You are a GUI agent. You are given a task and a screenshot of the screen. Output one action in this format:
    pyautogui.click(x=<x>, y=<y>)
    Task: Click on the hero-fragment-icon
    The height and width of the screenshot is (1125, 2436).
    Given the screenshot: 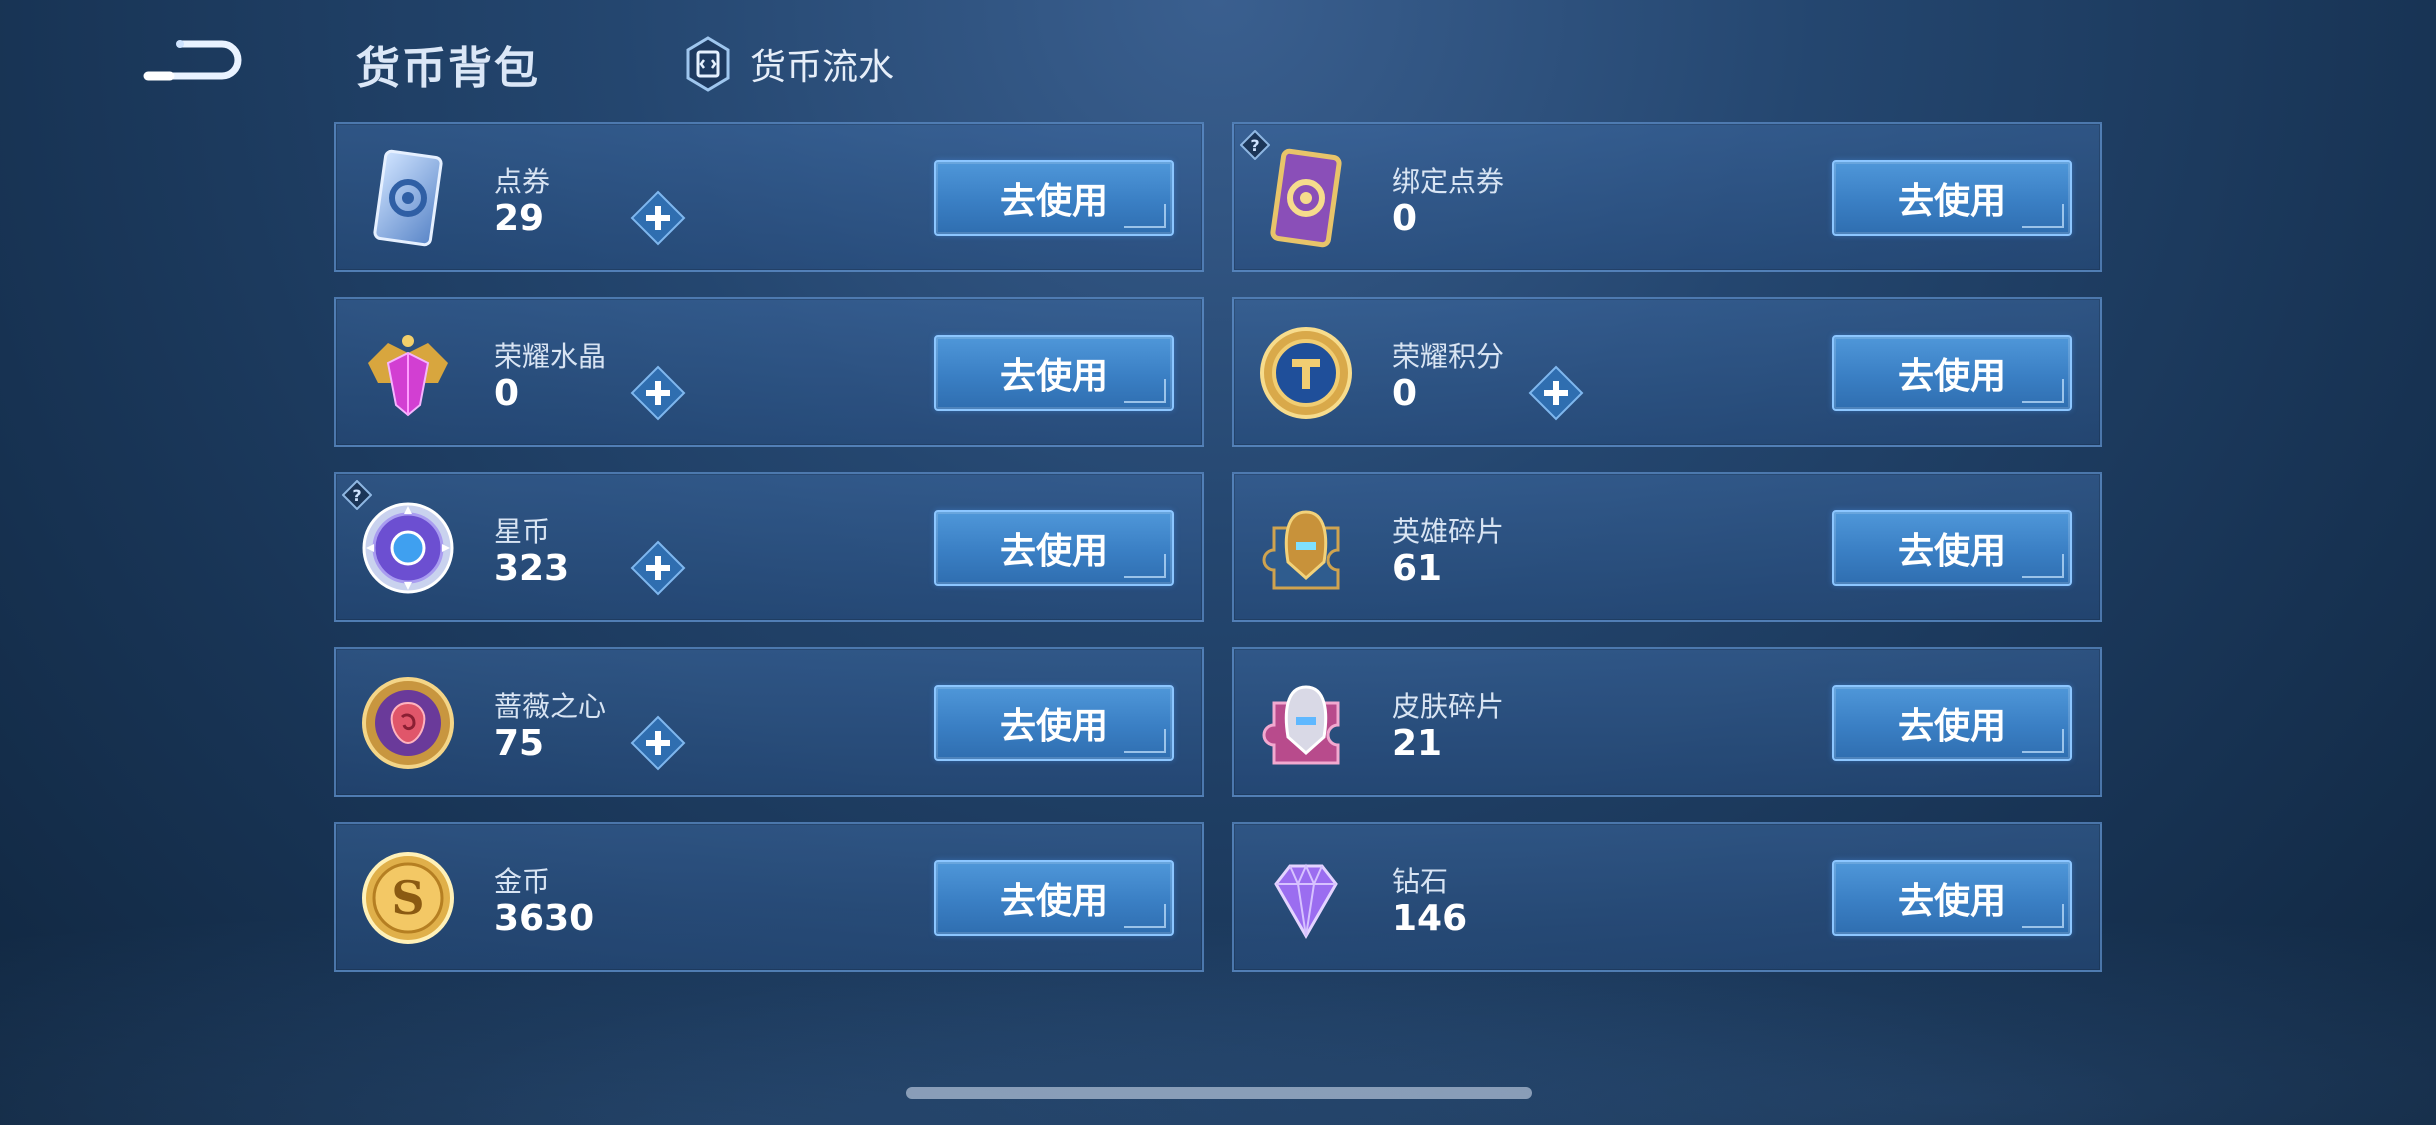 What is the action you would take?
    pyautogui.click(x=1301, y=550)
    